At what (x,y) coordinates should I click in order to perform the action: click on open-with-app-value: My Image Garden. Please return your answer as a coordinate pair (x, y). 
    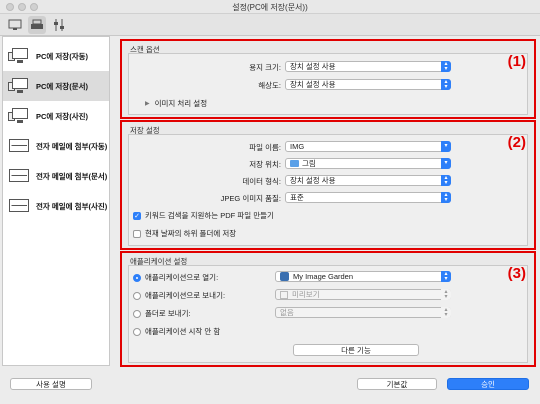
    Looking at the image, I should click on (323, 276).